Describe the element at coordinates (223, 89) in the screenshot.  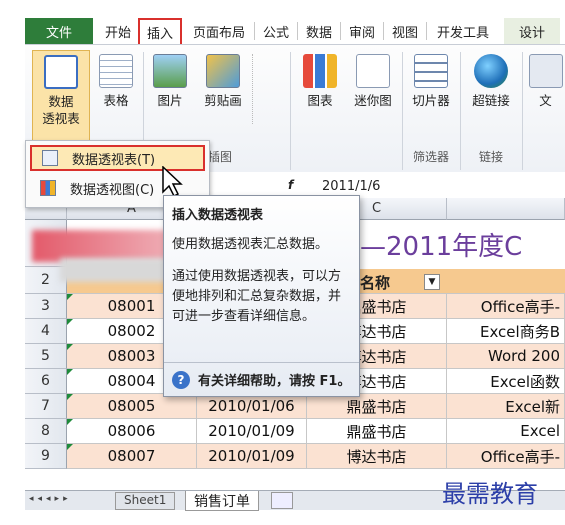
I see `clipart-button: 剪贴画` at that location.